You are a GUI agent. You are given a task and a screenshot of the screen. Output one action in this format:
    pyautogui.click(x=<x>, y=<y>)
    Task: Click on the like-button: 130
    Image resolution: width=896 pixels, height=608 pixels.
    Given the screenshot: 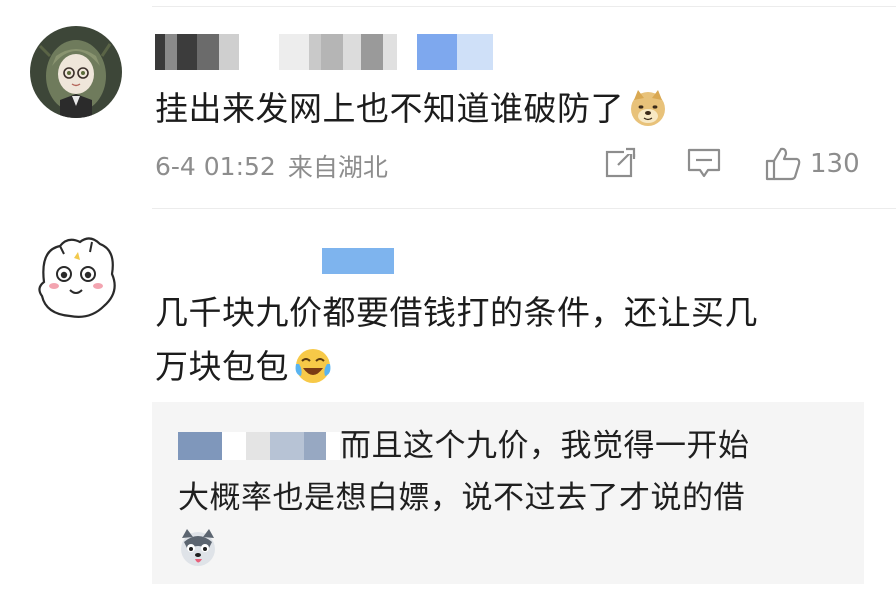 What is the action you would take?
    pyautogui.click(x=812, y=164)
    